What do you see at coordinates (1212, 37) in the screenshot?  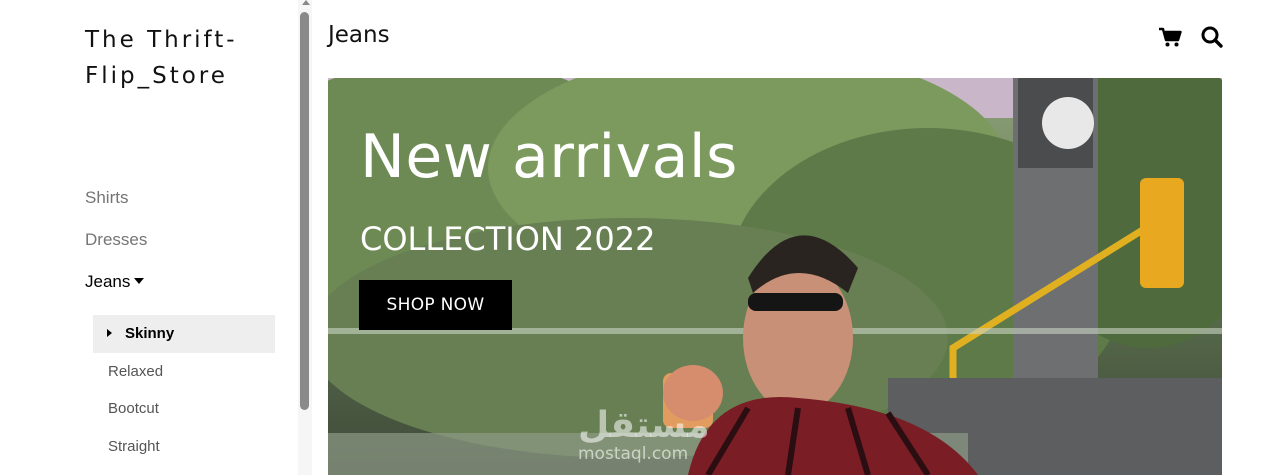 I see `search-icon` at bounding box center [1212, 37].